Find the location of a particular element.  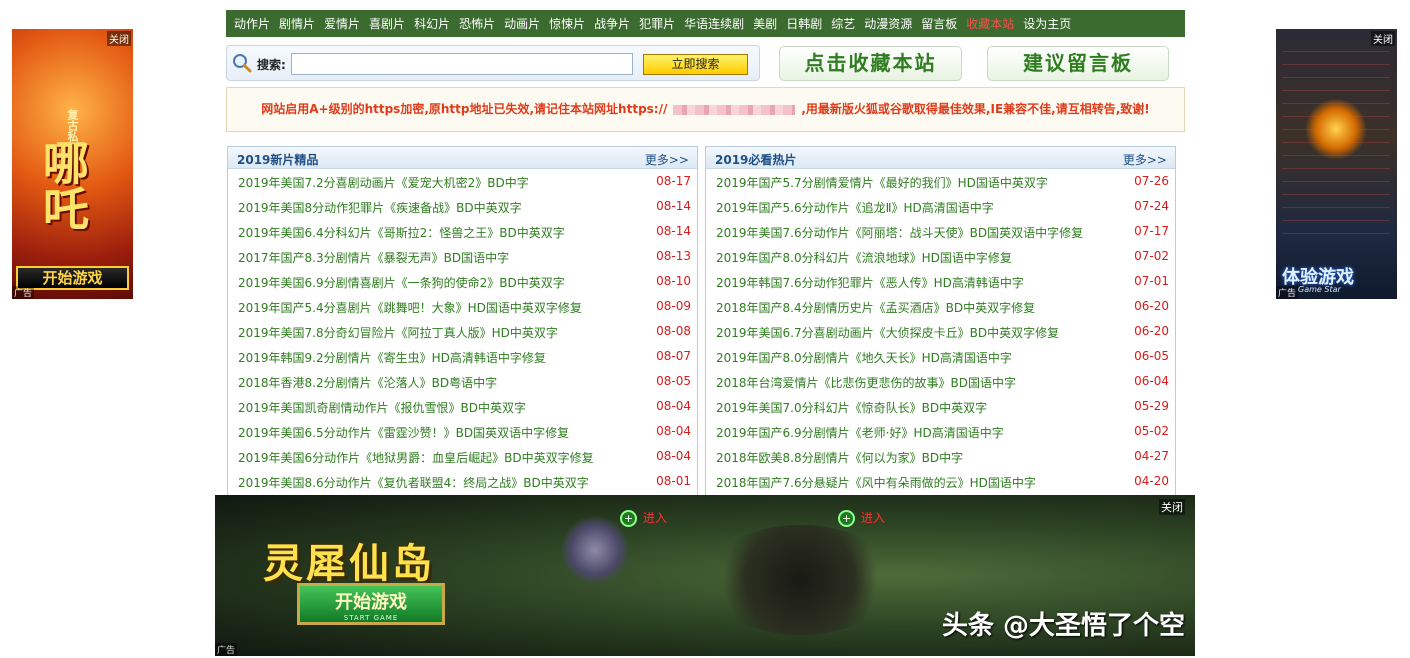

list-item: 2017年国产8.3分剧情片《暴裂无声》BD国语中字 08-13 is located at coordinates (462, 256).